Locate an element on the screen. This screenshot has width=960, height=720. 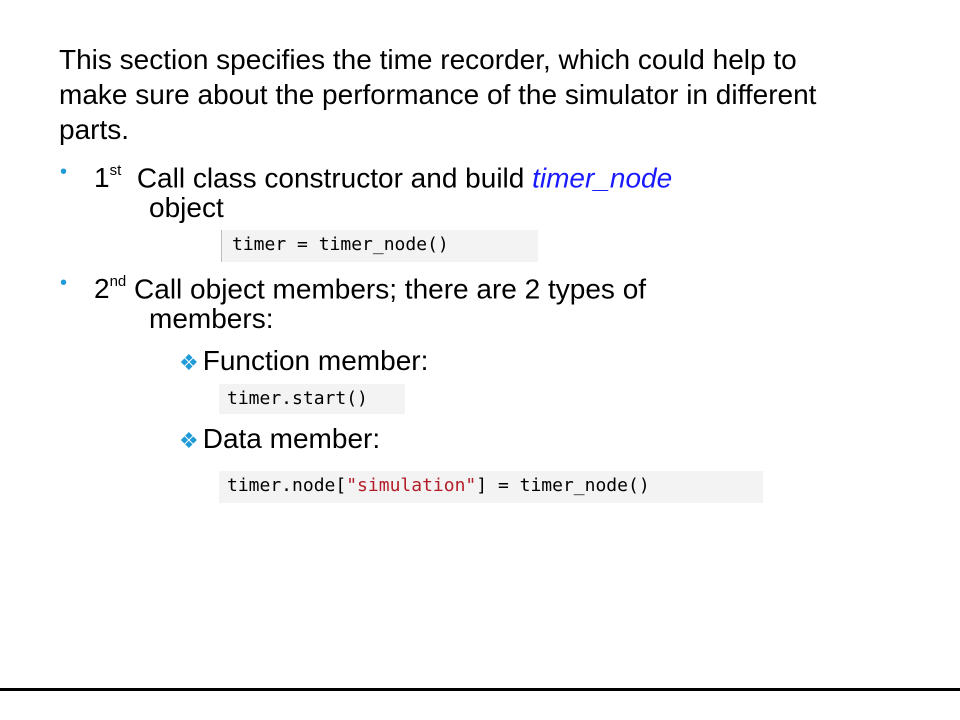
subitem-data-member: ❖ Data member: is located at coordinates (279, 439).